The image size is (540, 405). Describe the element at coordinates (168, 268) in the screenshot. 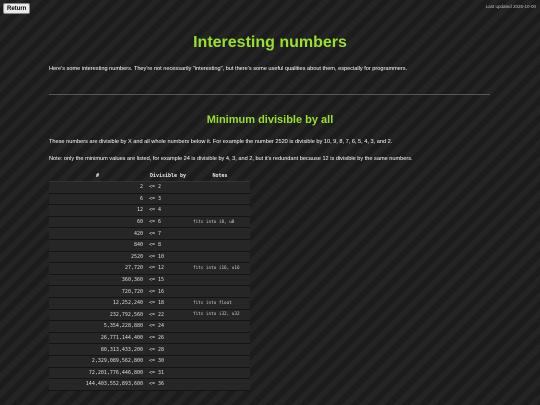

I see `divisible-cell: <= 12` at that location.